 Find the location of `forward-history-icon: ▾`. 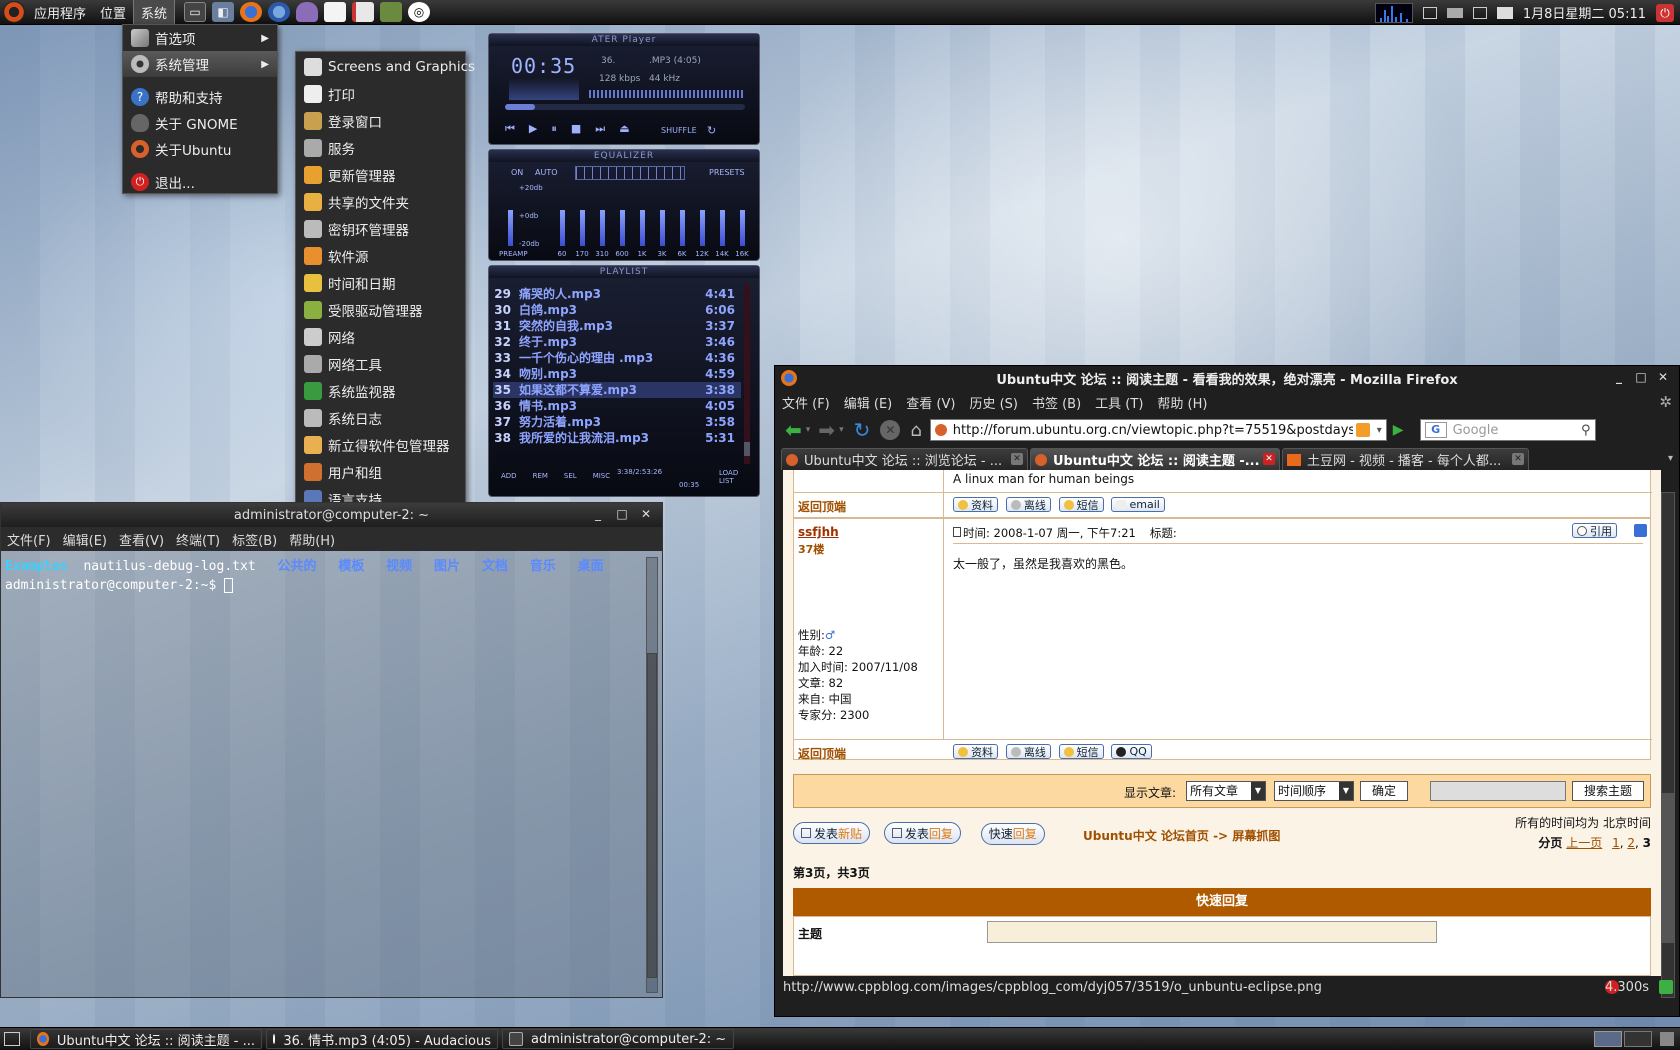

forward-history-icon: ▾ is located at coordinates (841, 430).